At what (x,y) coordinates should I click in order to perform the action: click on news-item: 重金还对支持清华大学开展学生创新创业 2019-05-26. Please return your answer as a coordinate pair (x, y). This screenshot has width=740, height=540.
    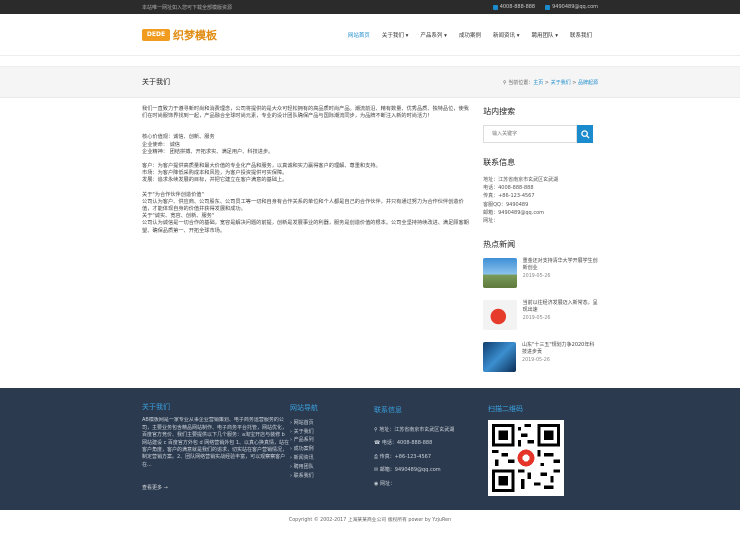
    Looking at the image, I should click on (540, 276).